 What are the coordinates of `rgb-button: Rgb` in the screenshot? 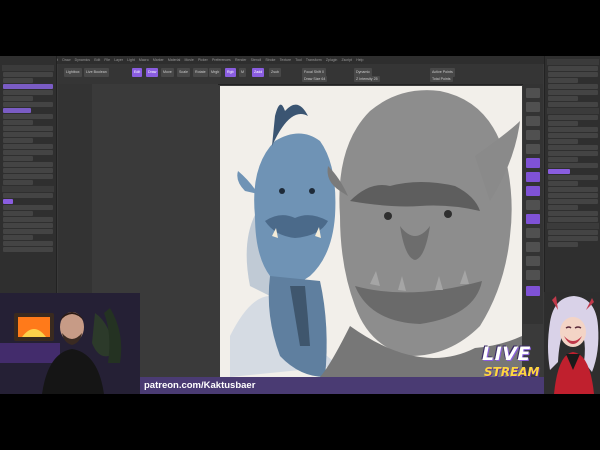 It's located at (230, 72).